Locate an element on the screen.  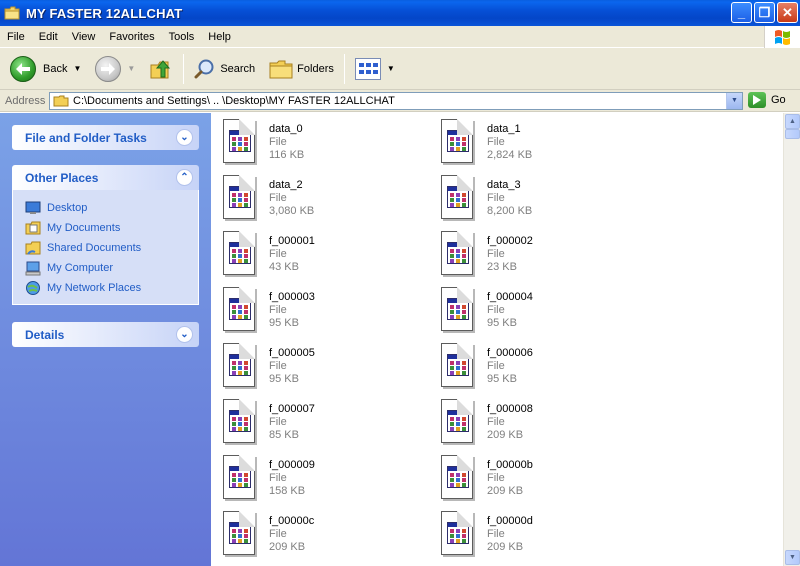
file-size: 8,200 KB is located at coordinates (510, 211).